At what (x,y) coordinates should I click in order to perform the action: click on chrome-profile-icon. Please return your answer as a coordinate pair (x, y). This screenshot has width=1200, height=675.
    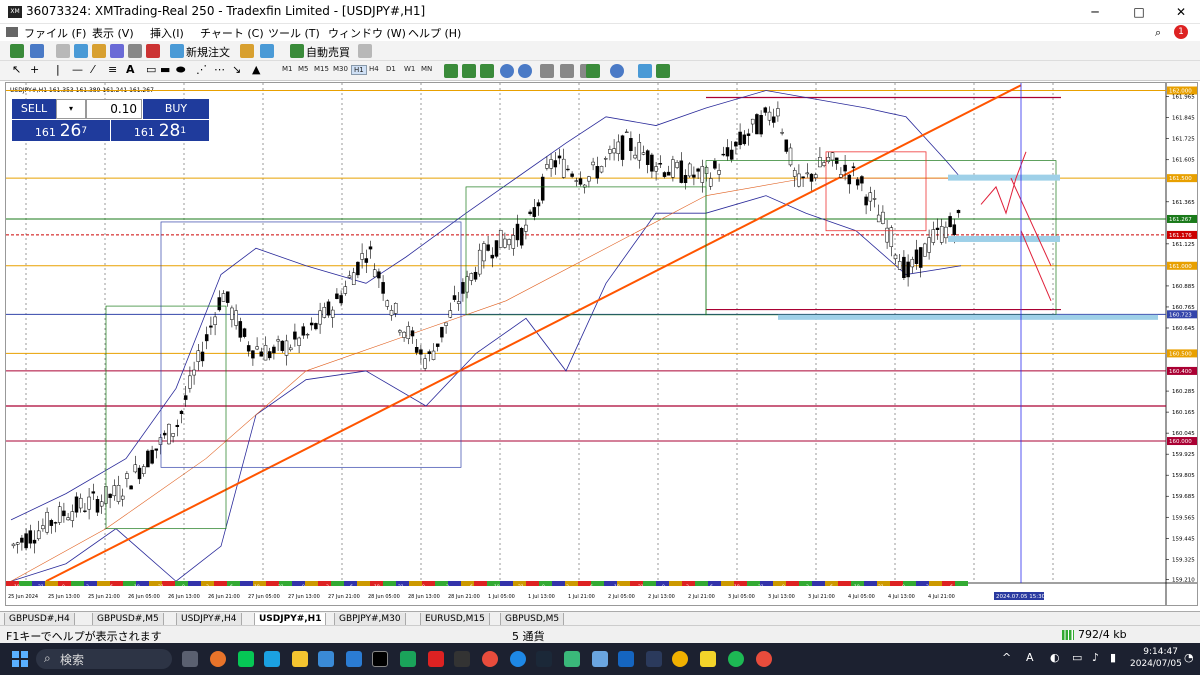
    Looking at the image, I should click on (764, 659).